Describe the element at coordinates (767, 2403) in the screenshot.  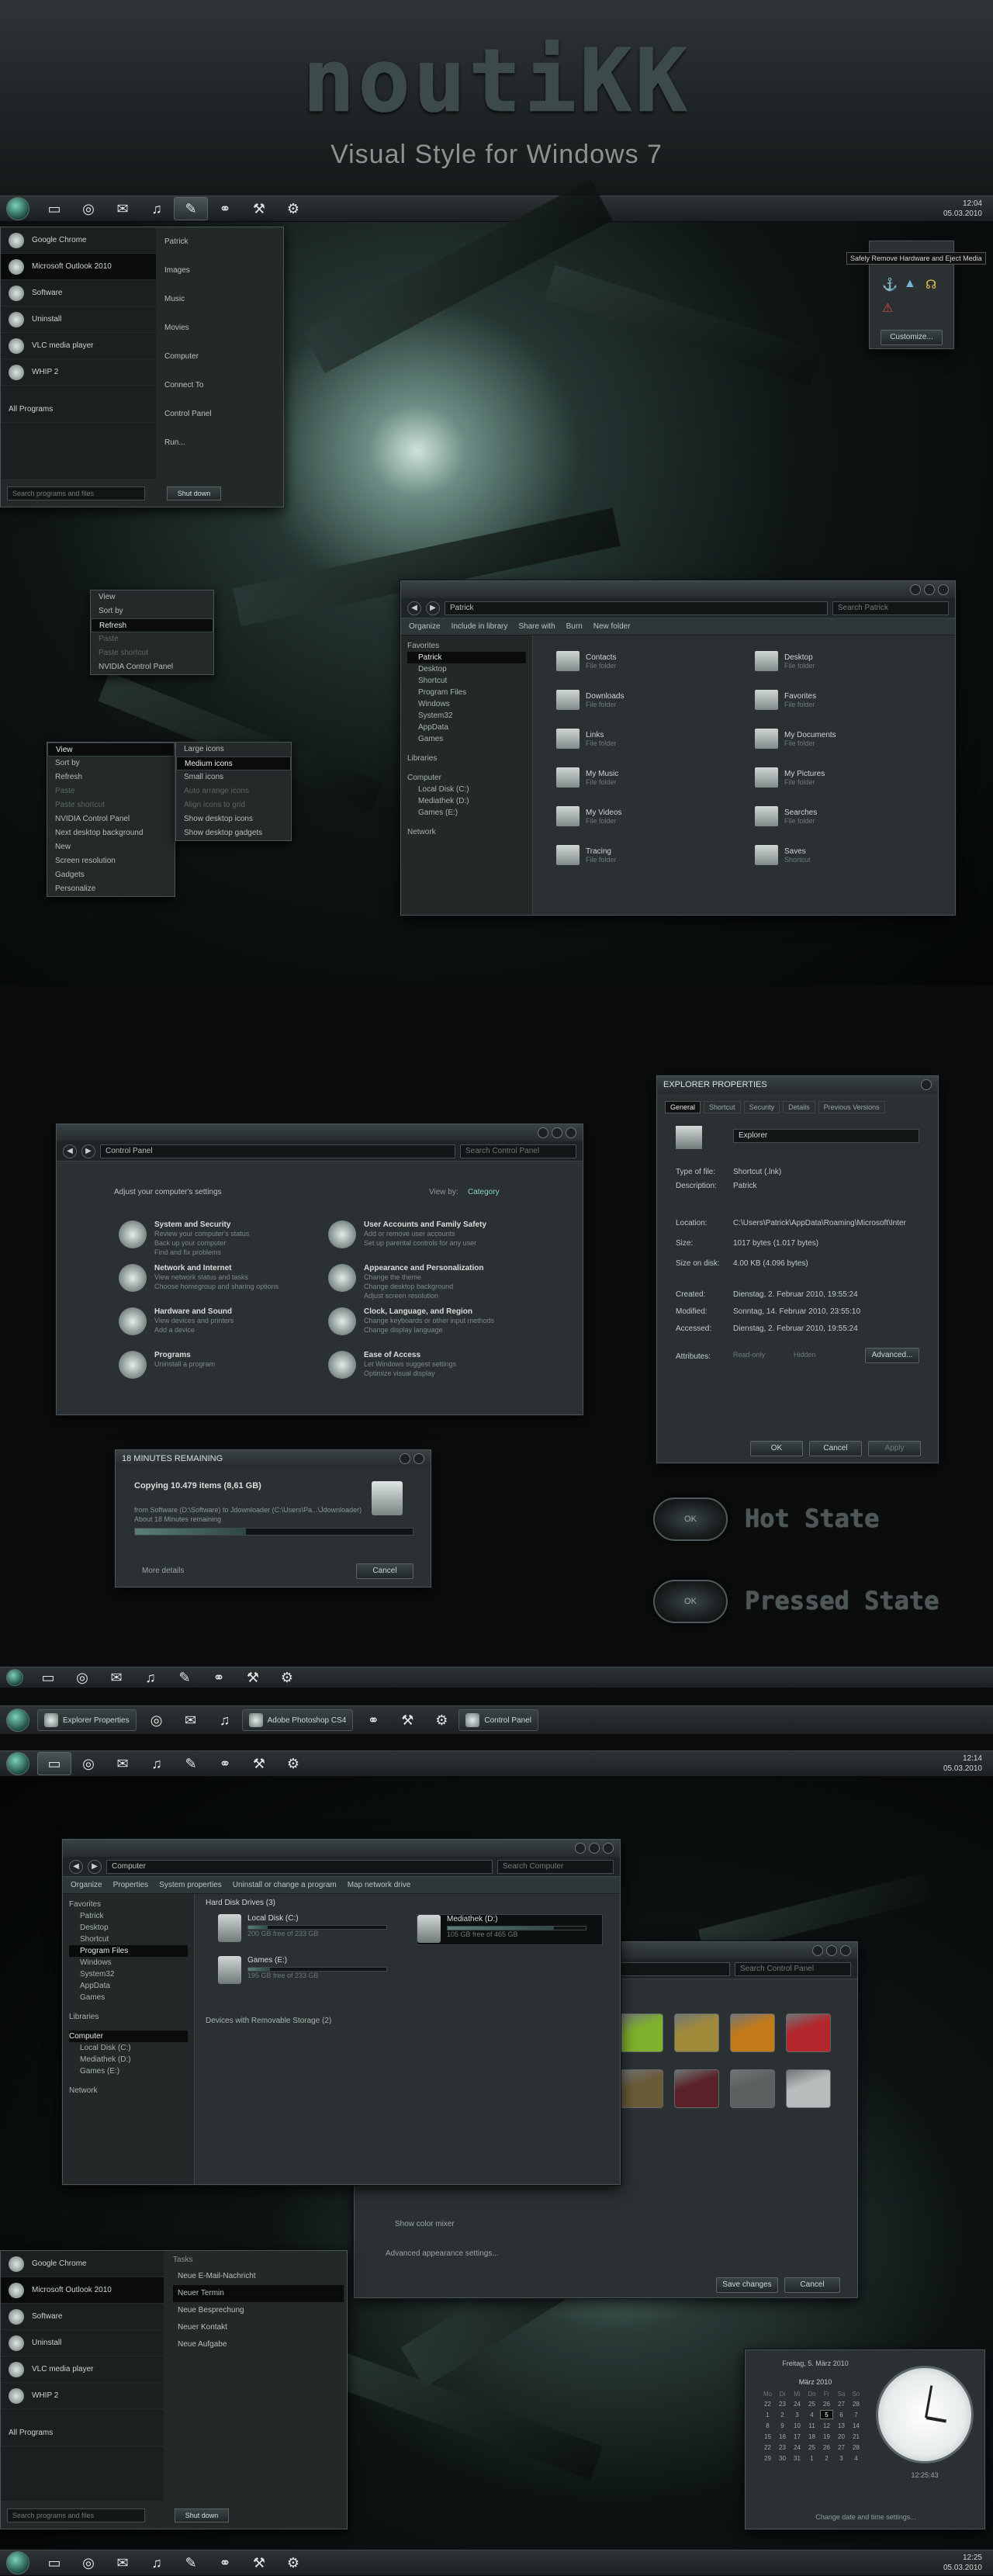
I see `calendar-day: 22` at that location.